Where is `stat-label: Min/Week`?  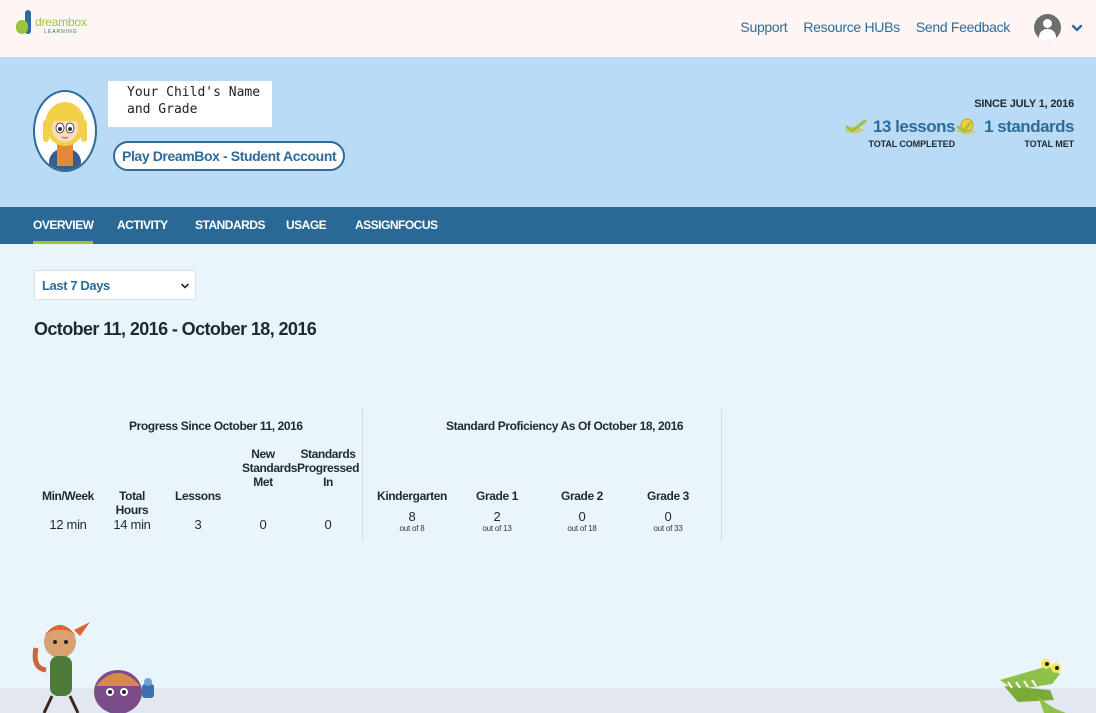
stat-label: Min/Week is located at coordinates (68, 496).